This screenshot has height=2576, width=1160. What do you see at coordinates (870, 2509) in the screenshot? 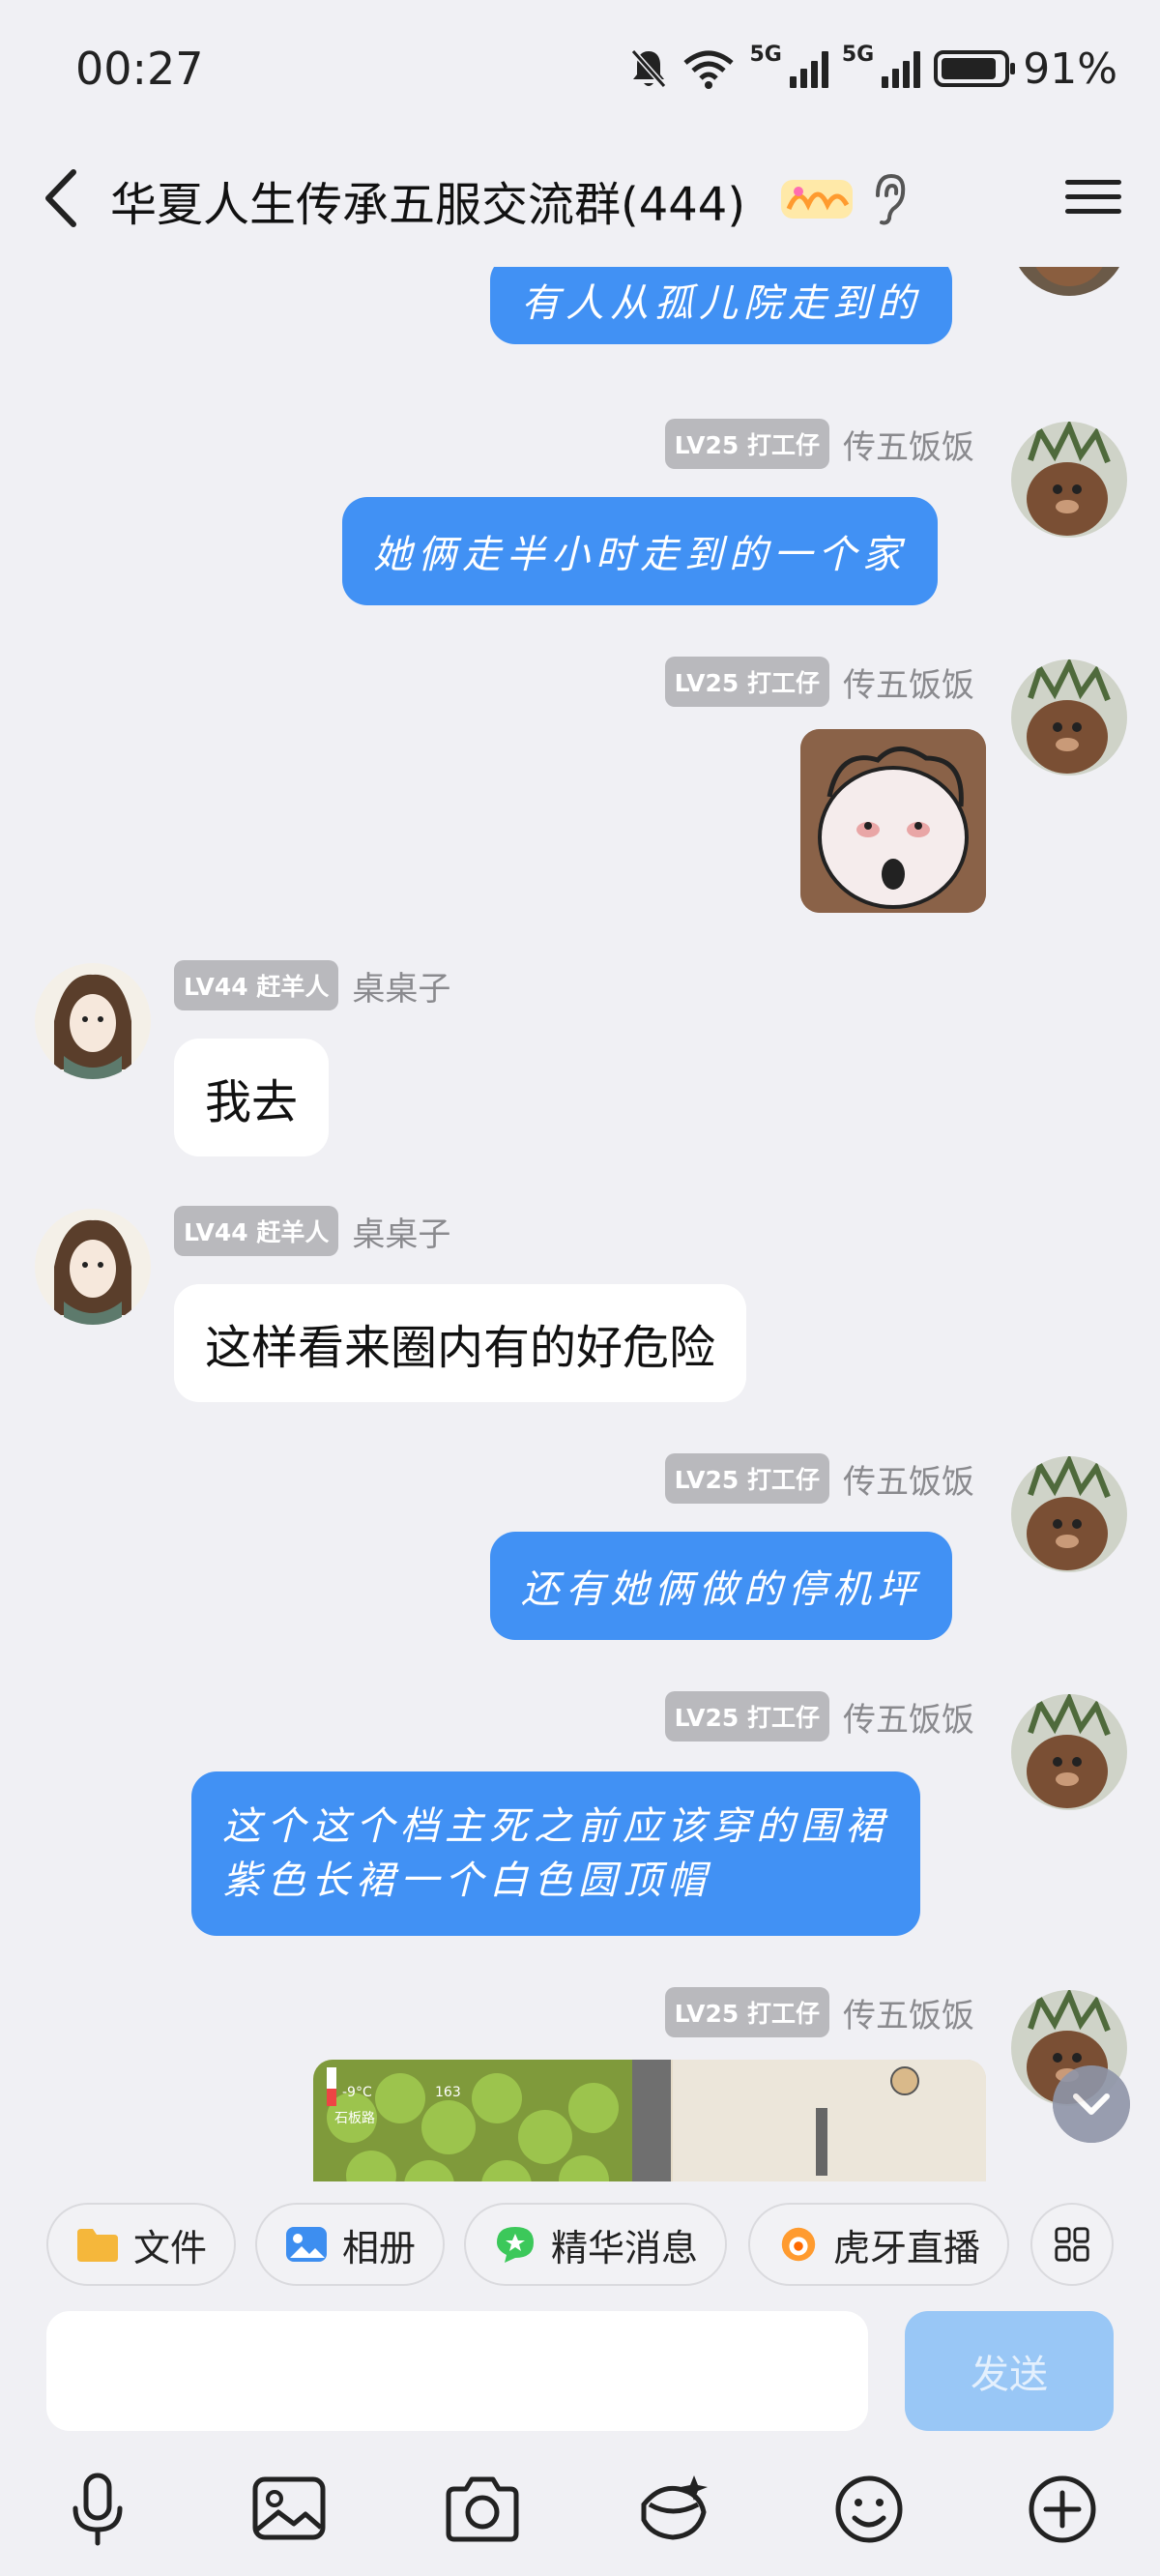
I see `emoji-icon` at bounding box center [870, 2509].